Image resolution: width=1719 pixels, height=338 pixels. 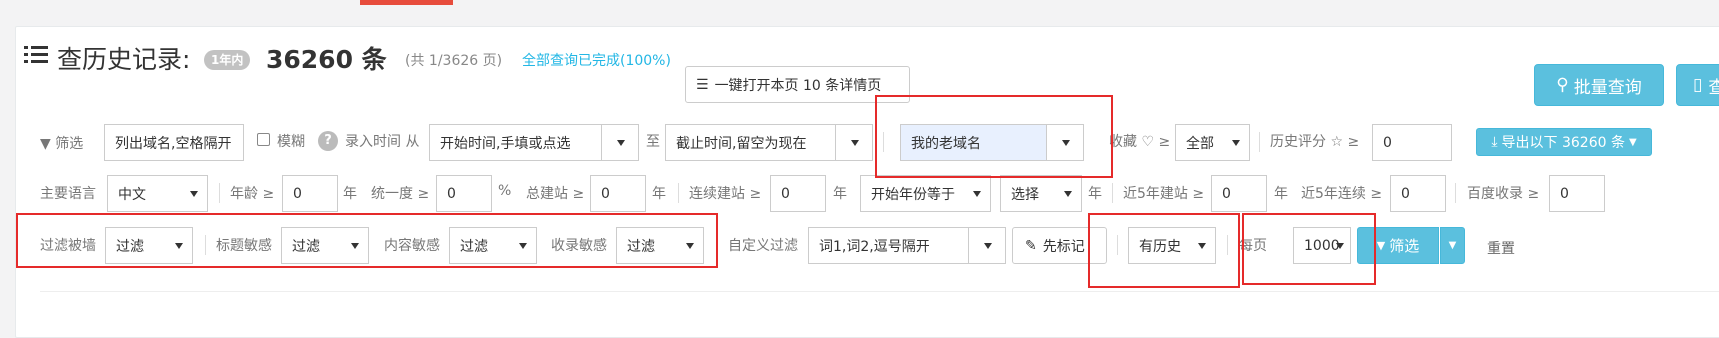 What do you see at coordinates (907, 245) in the screenshot?
I see `custom-filter-input: 词1,词2,逗号隔开` at bounding box center [907, 245].